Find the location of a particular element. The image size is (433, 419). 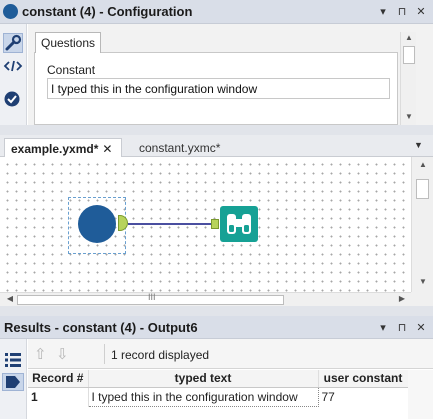

questions-panel: Constant is located at coordinates (216, 88).